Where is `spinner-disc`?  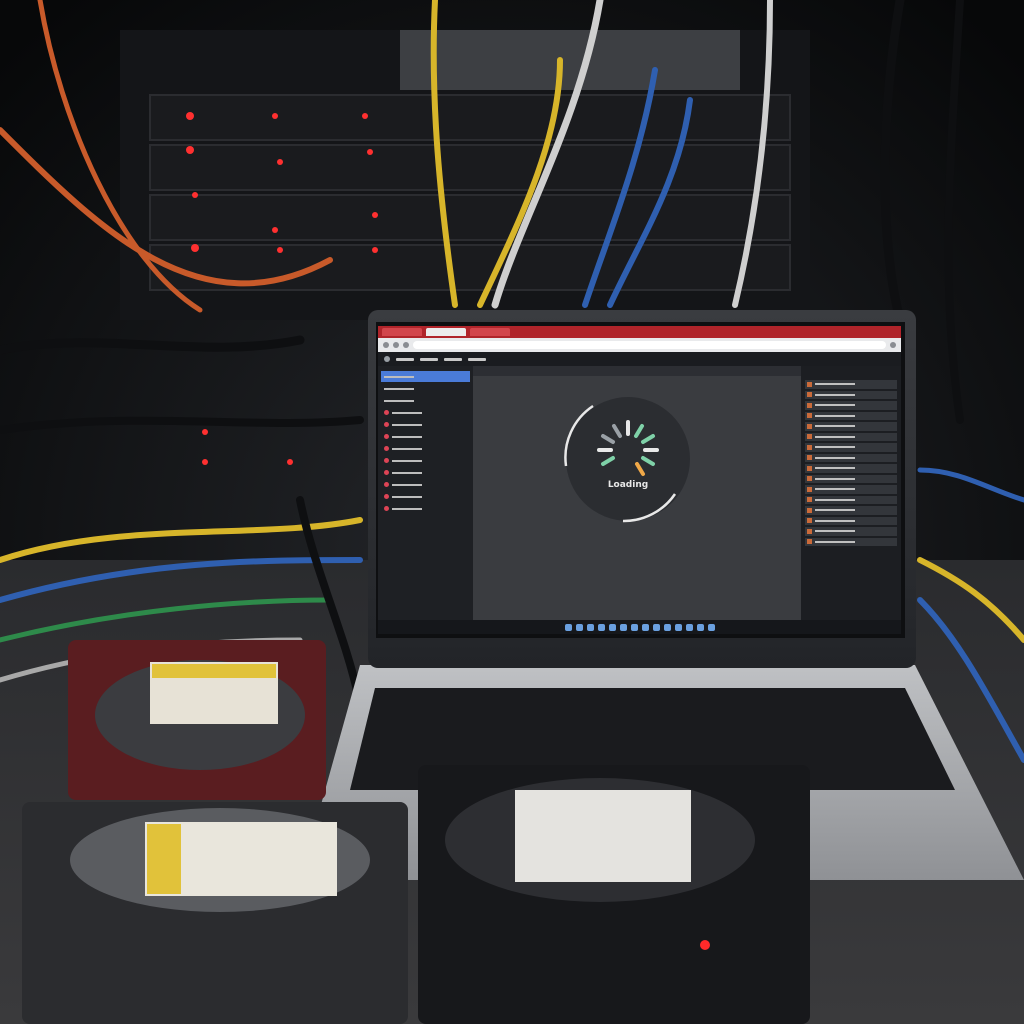
spinner-disc is located at coordinates (628, 459).